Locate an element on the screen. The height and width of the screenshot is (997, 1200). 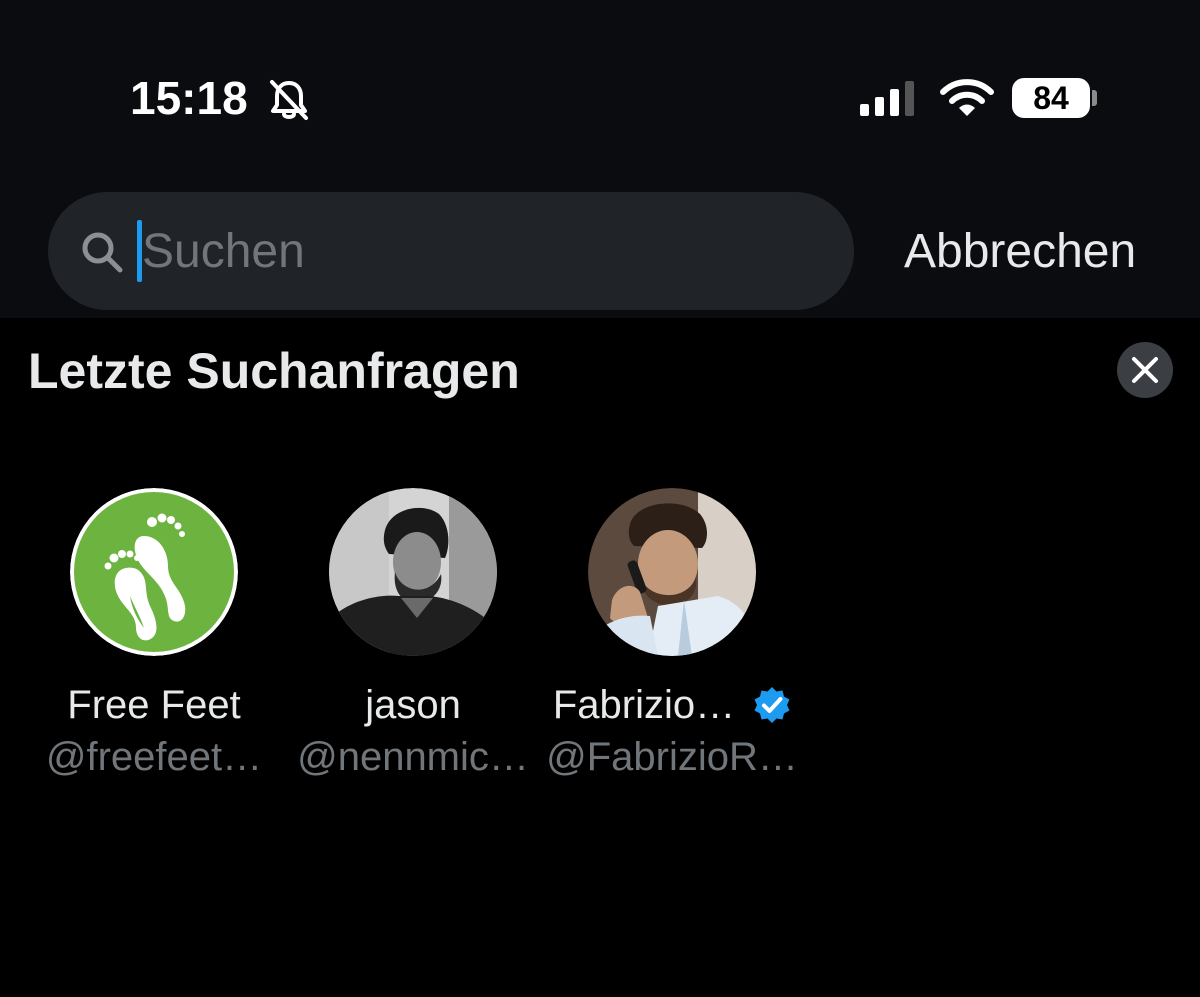
avatar-jason is located at coordinates (413, 572).